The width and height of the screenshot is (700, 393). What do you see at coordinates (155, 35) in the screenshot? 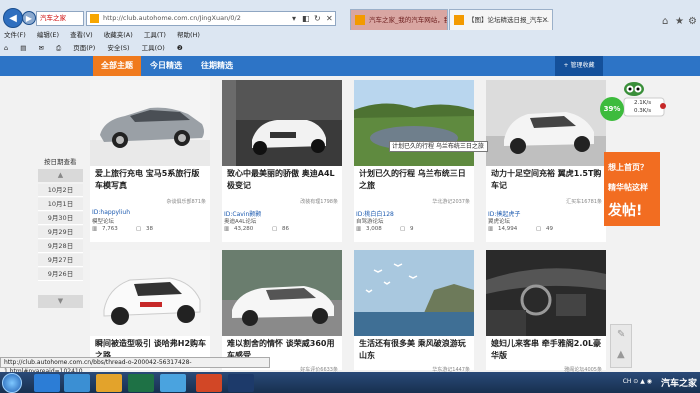
I see `menu-tools: 工具(T)` at bounding box center [155, 35].